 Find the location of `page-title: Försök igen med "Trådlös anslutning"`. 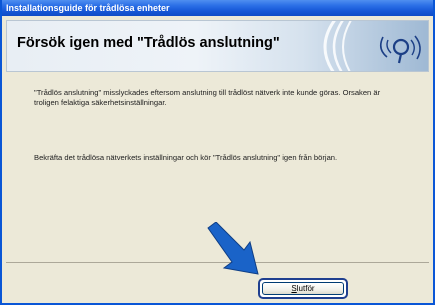

page-title: Försök igen med "Trådlös anslutning" is located at coordinates (148, 43).